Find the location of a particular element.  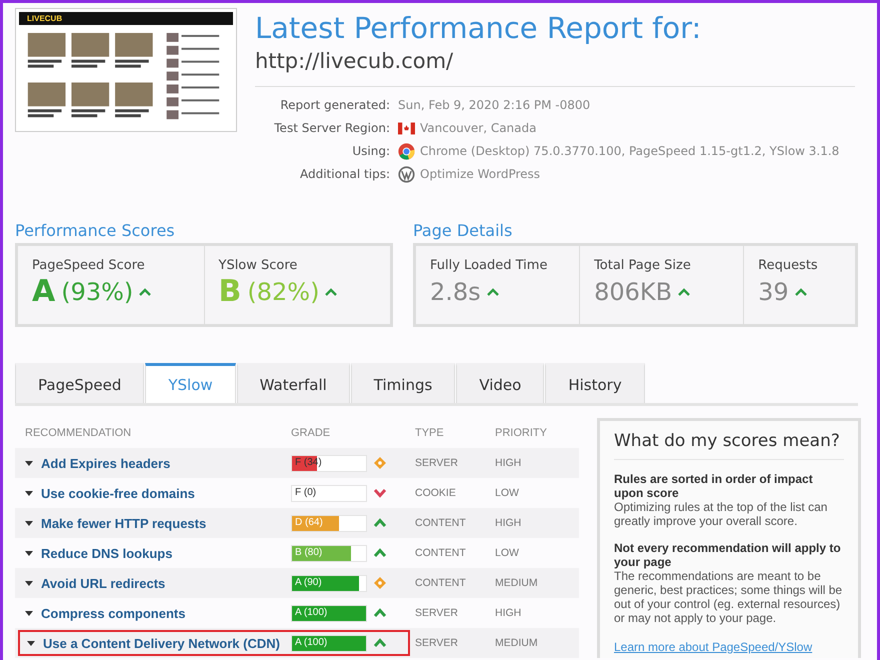

help-title: What do my scores mean? is located at coordinates (729, 445).